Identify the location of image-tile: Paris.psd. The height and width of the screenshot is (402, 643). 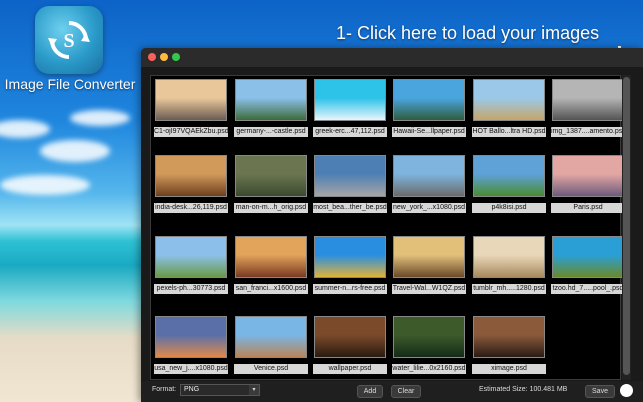
(588, 184).